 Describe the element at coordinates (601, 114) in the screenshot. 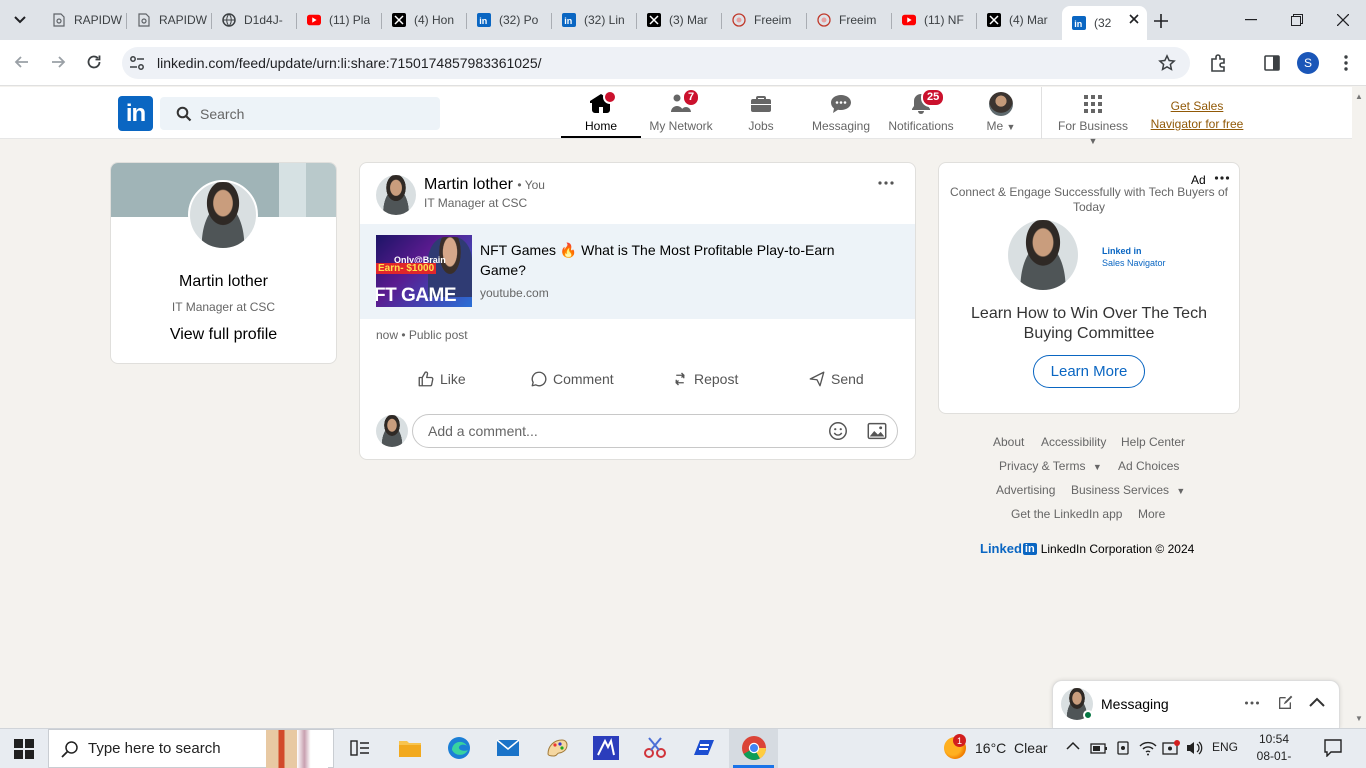

I see `nav-home: Home` at that location.